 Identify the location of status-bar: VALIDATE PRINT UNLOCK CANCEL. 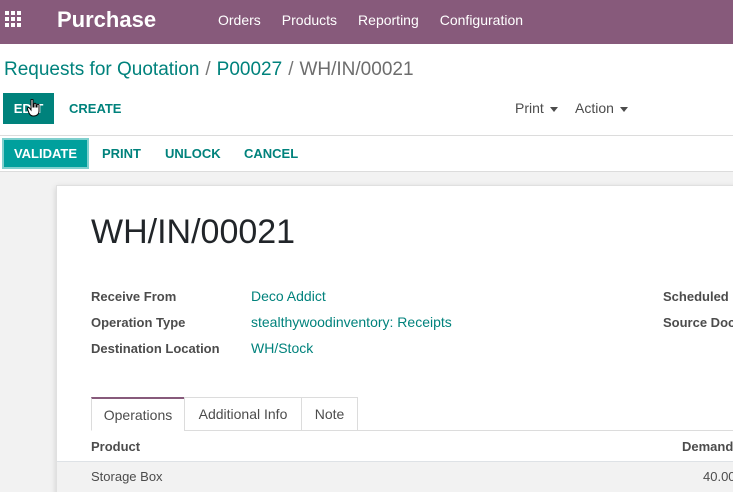
(366, 153).